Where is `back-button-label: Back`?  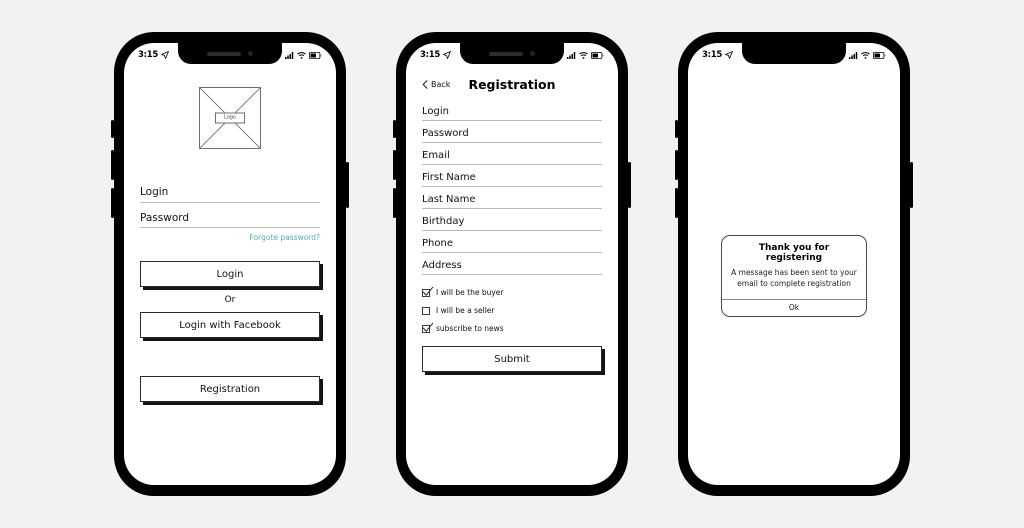
back-button-label: Back is located at coordinates (441, 84).